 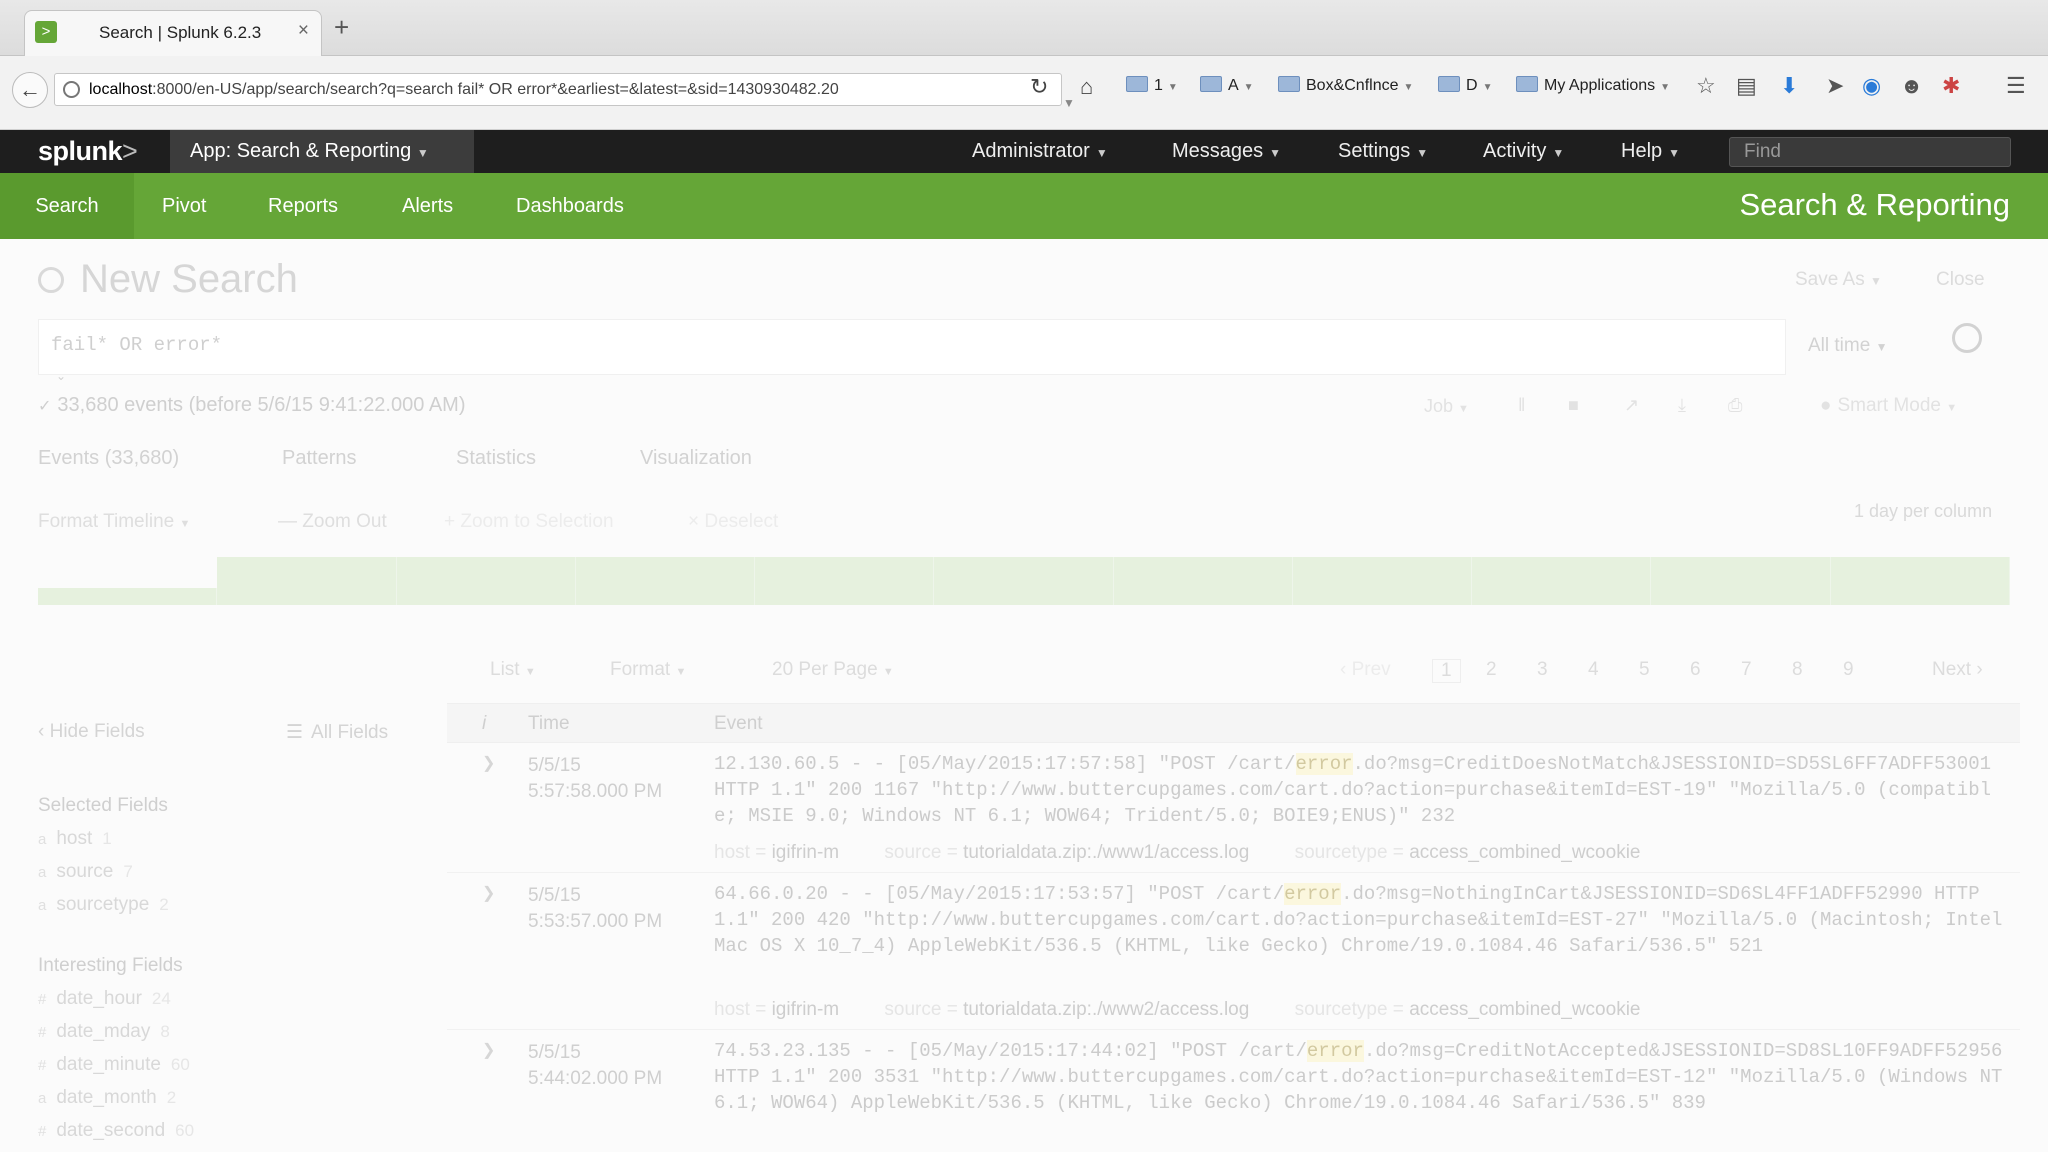 I want to click on meta-source-value: tutorialdata.zip:./www1/access.log, so click(x=1106, y=852).